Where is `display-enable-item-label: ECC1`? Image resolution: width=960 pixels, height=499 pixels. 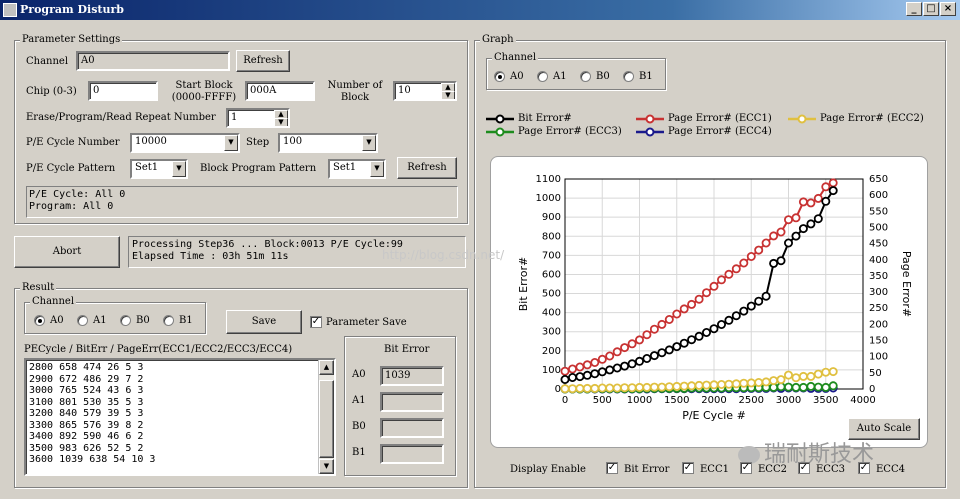 display-enable-item-label: ECC1 is located at coordinates (714, 469).